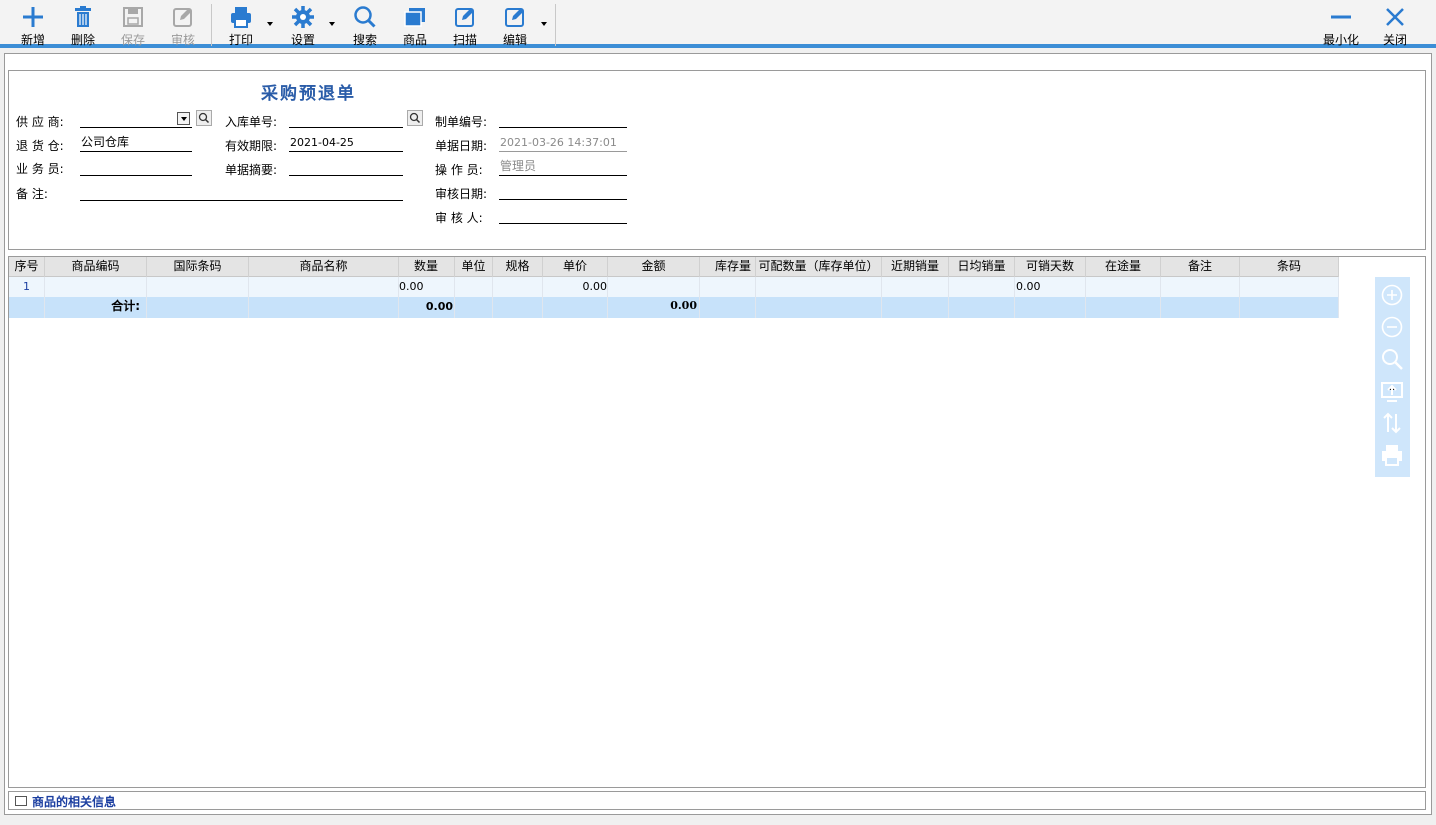  I want to click on remark-field, so click(241, 192).